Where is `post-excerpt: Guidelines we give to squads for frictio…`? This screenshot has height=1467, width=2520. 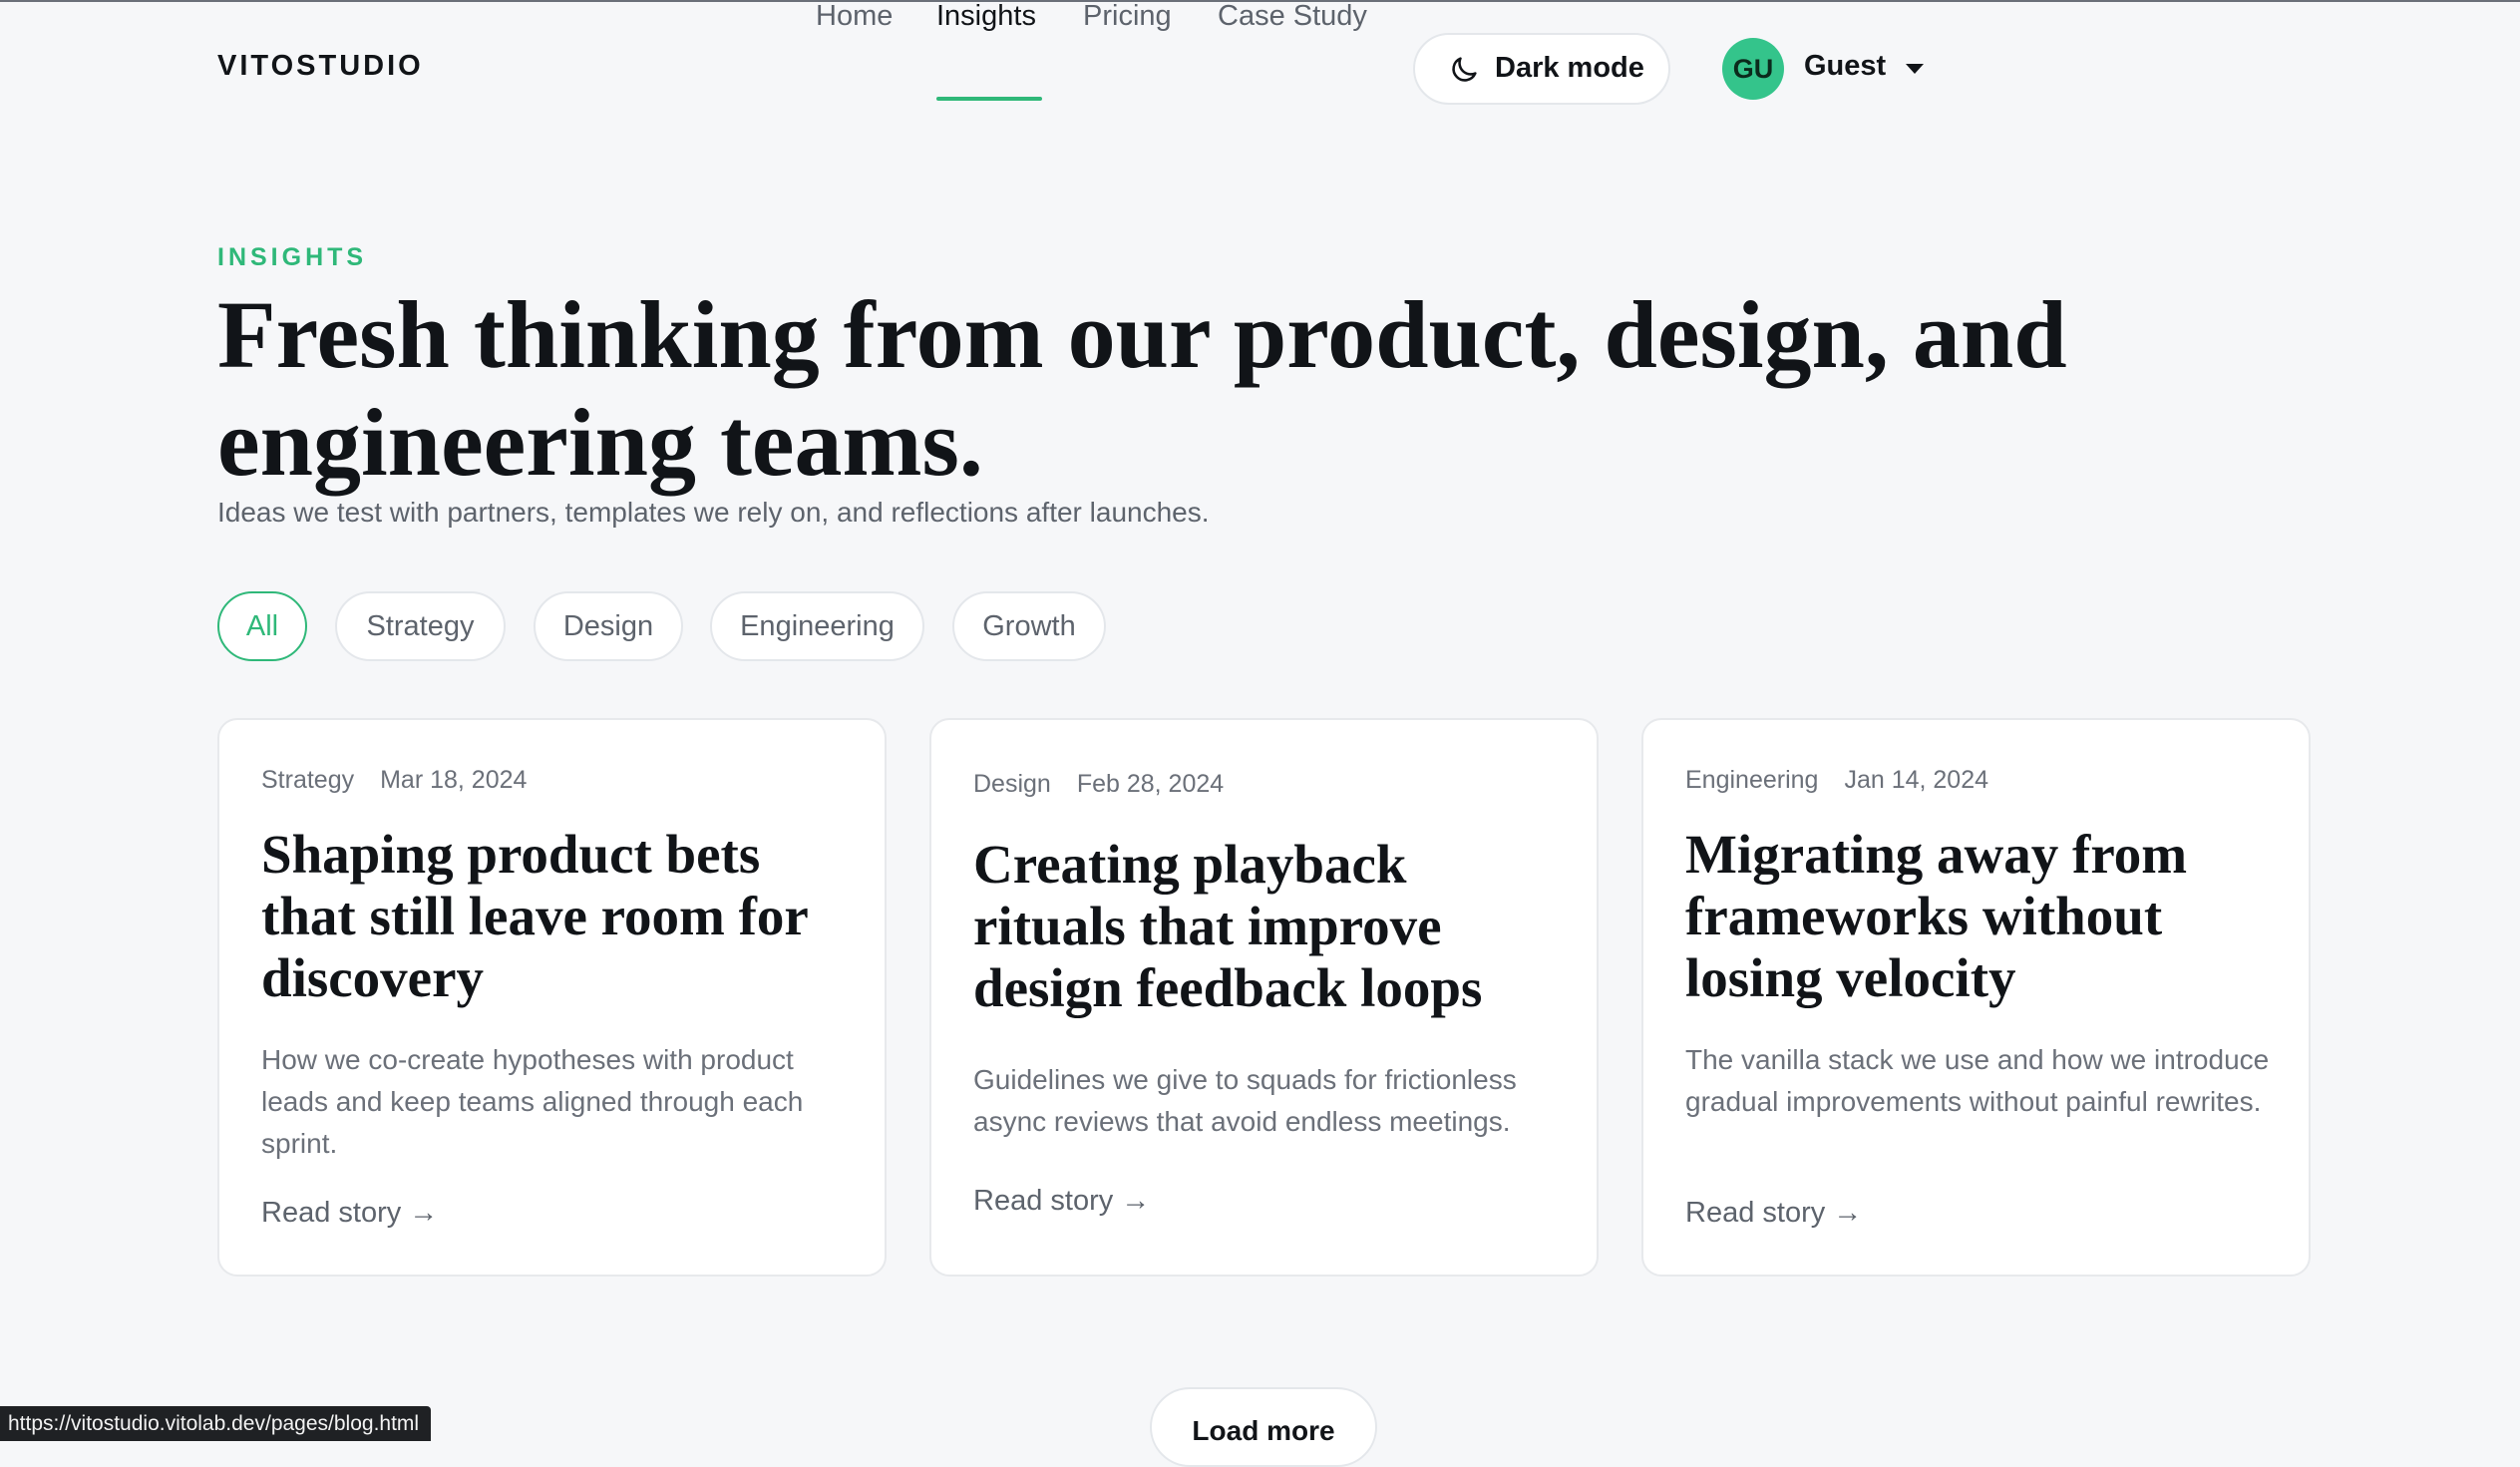
post-excerpt: Guidelines we give to squads for frictio… is located at coordinates (1245, 1101).